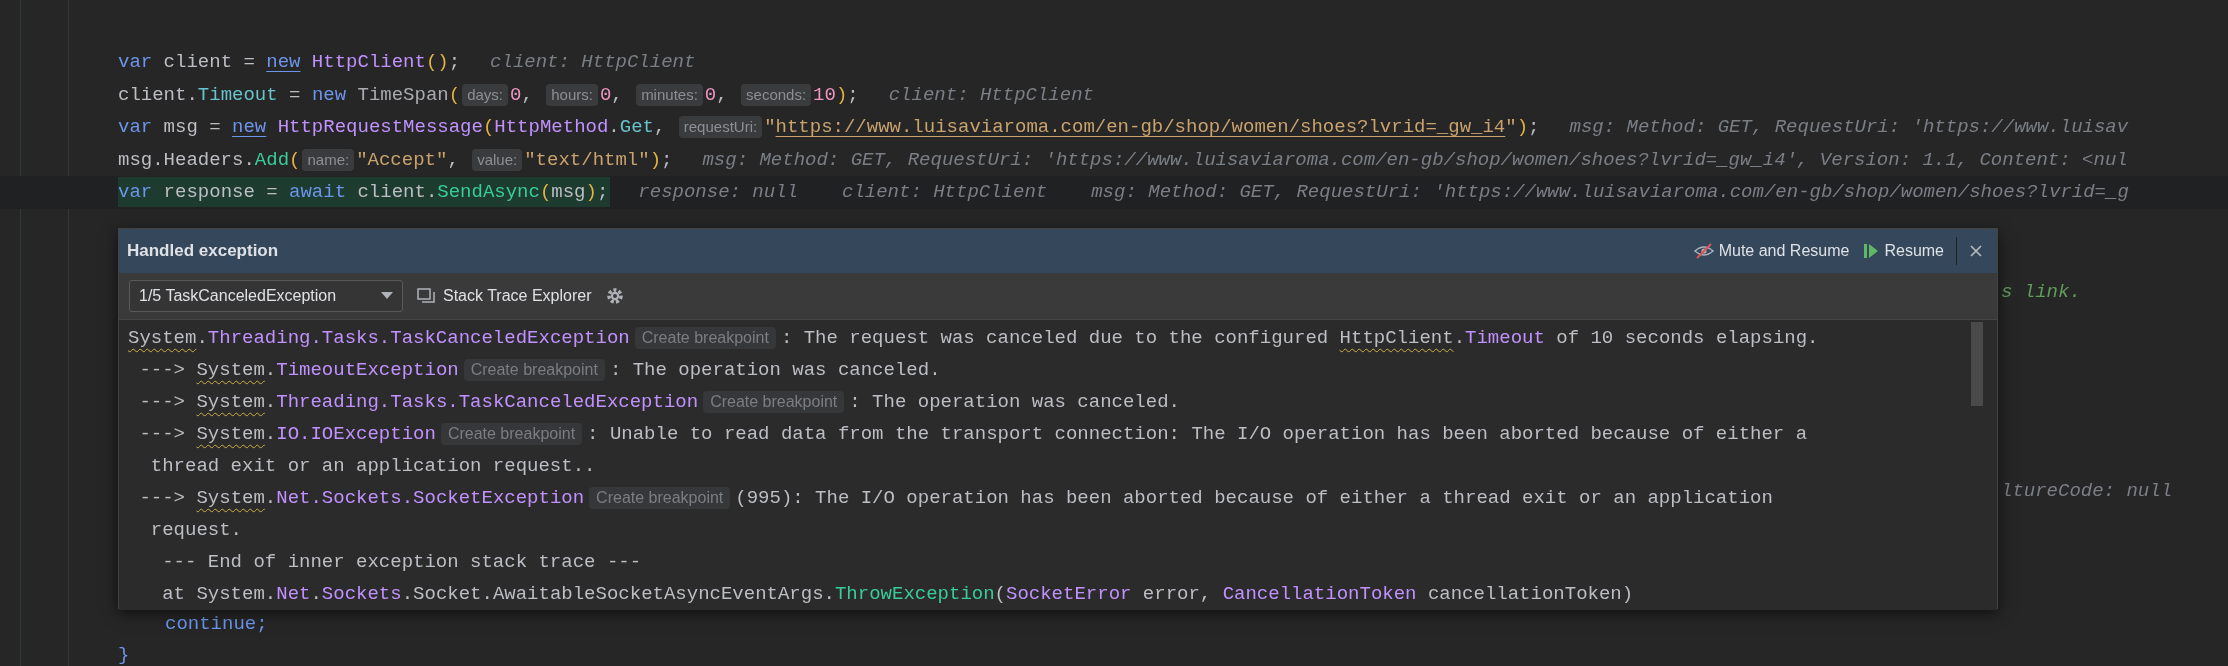 This screenshot has width=2228, height=666. What do you see at coordinates (720, 127) in the screenshot?
I see `parameter-hint: requestUri:` at bounding box center [720, 127].